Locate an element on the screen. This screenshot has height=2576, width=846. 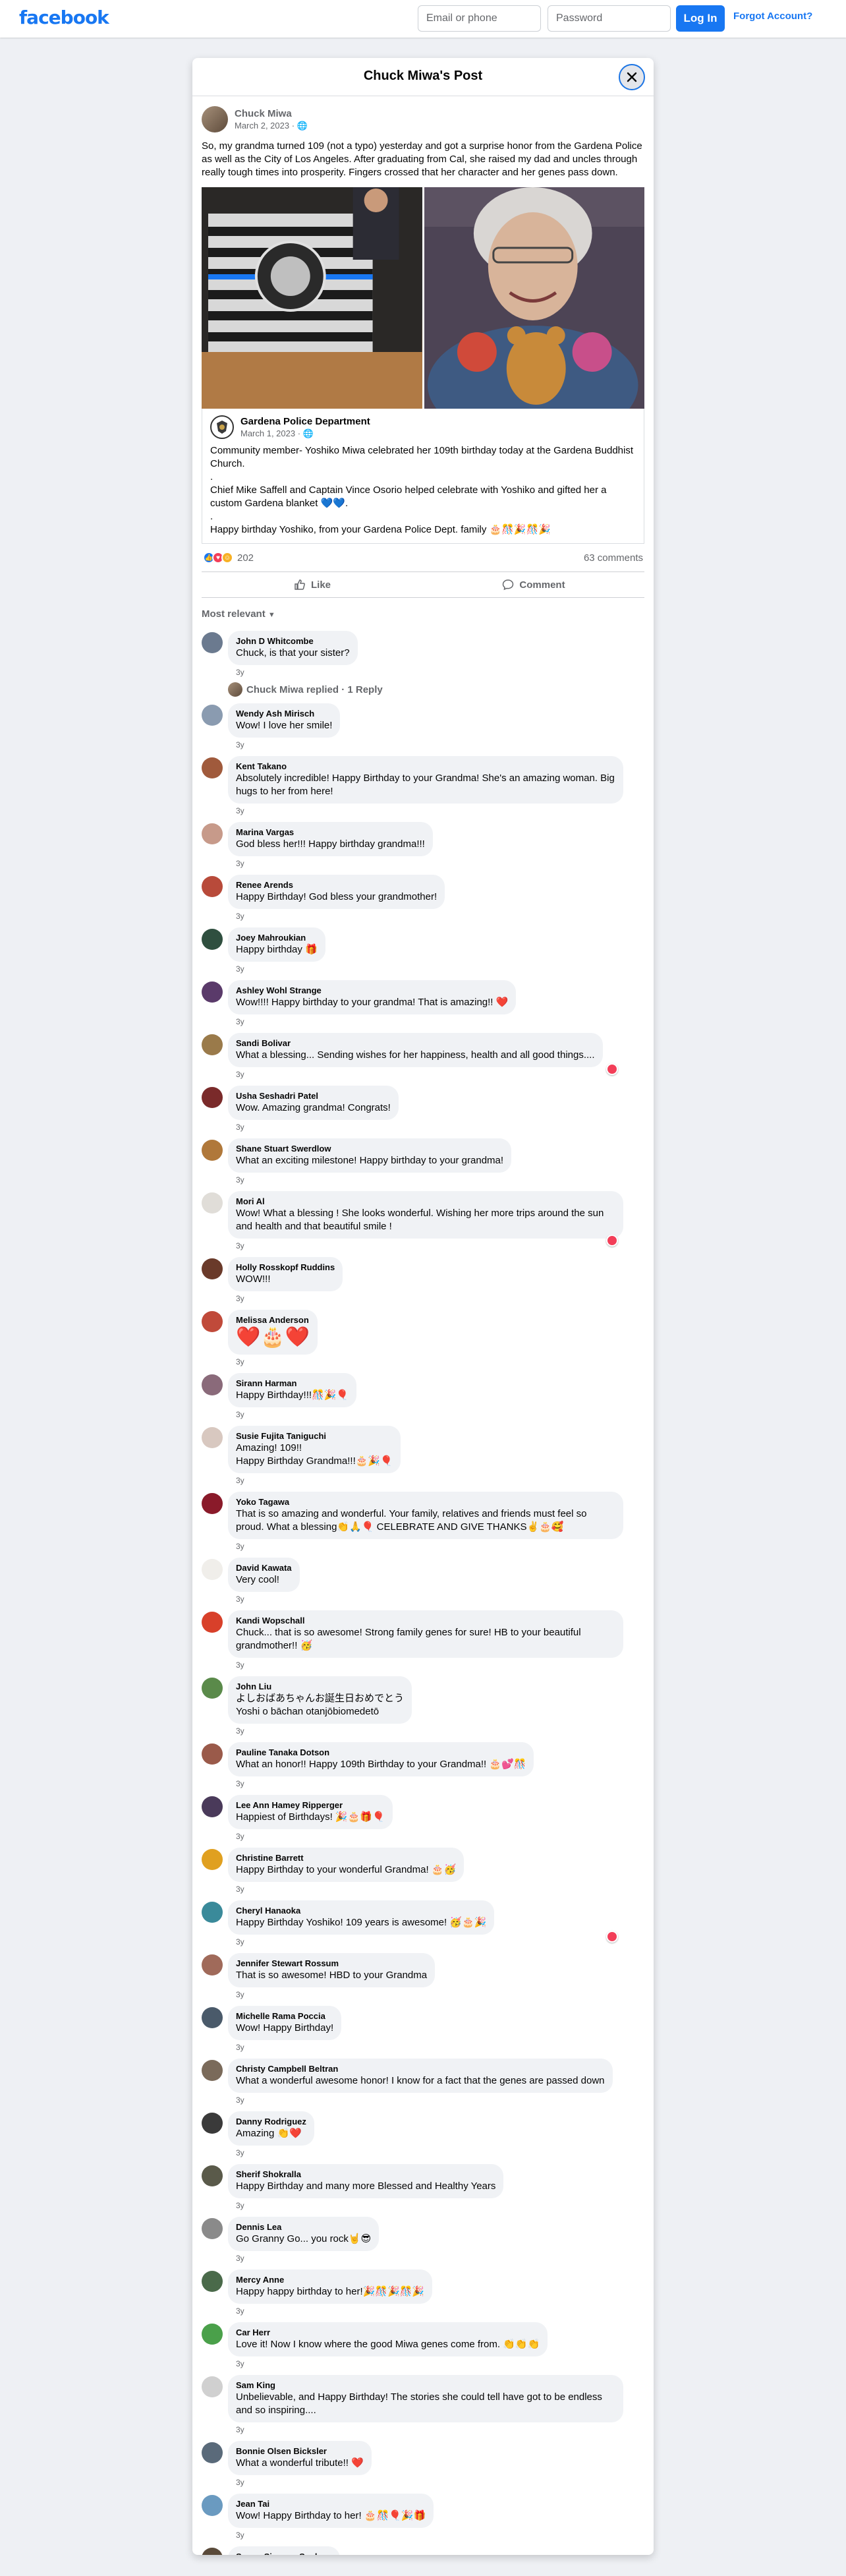
comment-author: Shane Stuart Swerdlow is located at coordinates (369, 1149).